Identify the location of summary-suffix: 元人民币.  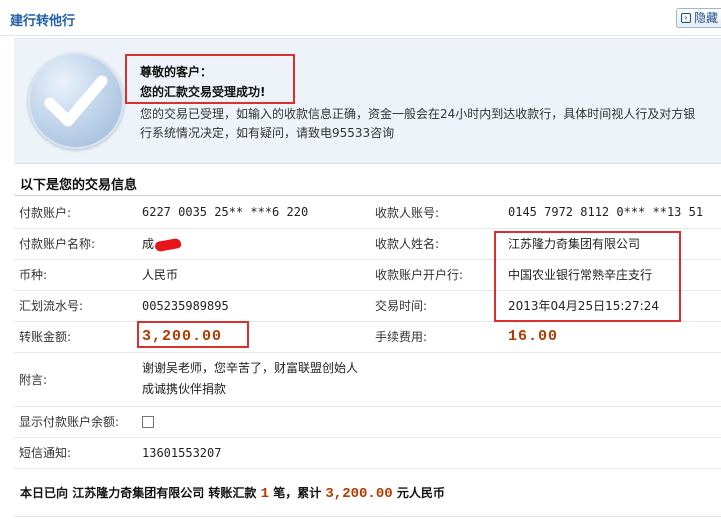
(420, 493).